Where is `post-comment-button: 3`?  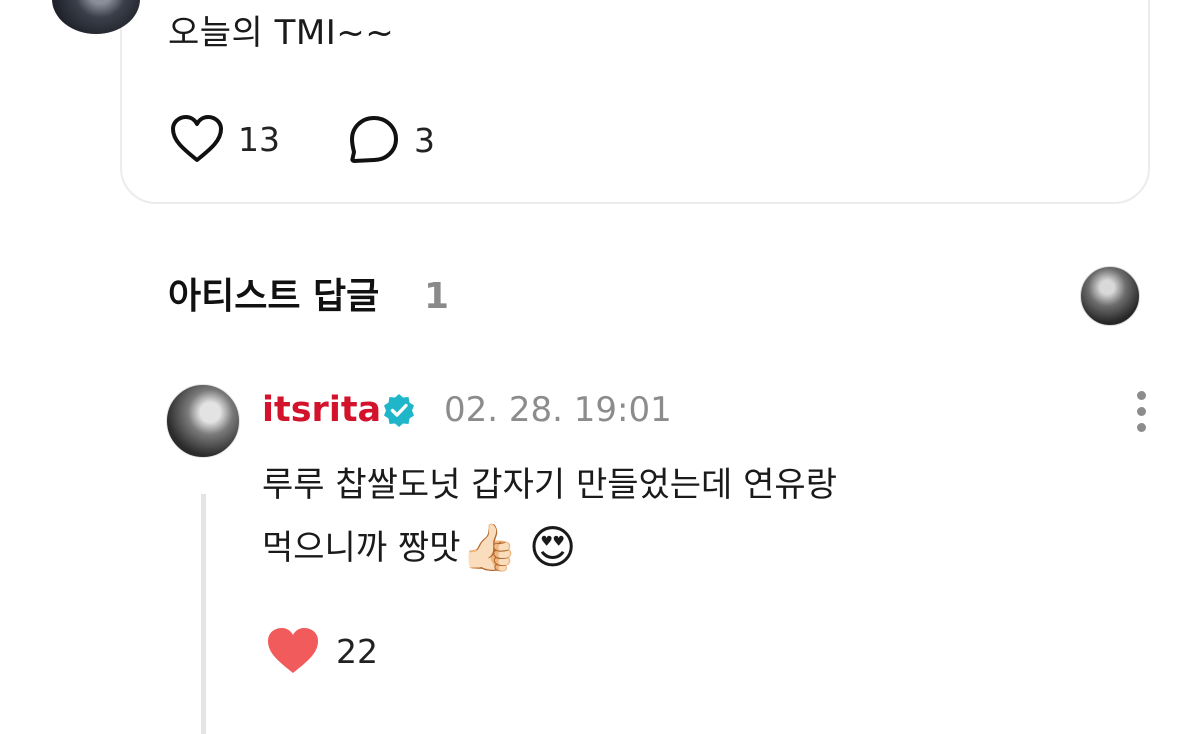 post-comment-button: 3 is located at coordinates (391, 140).